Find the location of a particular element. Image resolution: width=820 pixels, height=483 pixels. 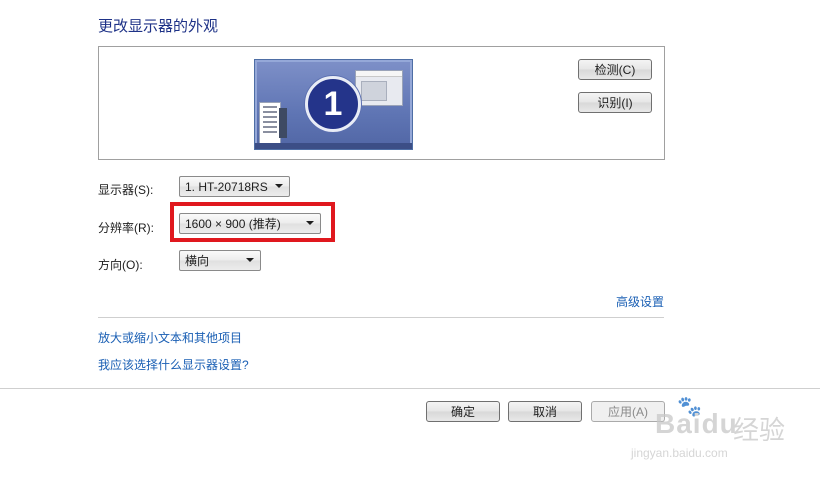

monitor-number-badge: 1 is located at coordinates (333, 104).